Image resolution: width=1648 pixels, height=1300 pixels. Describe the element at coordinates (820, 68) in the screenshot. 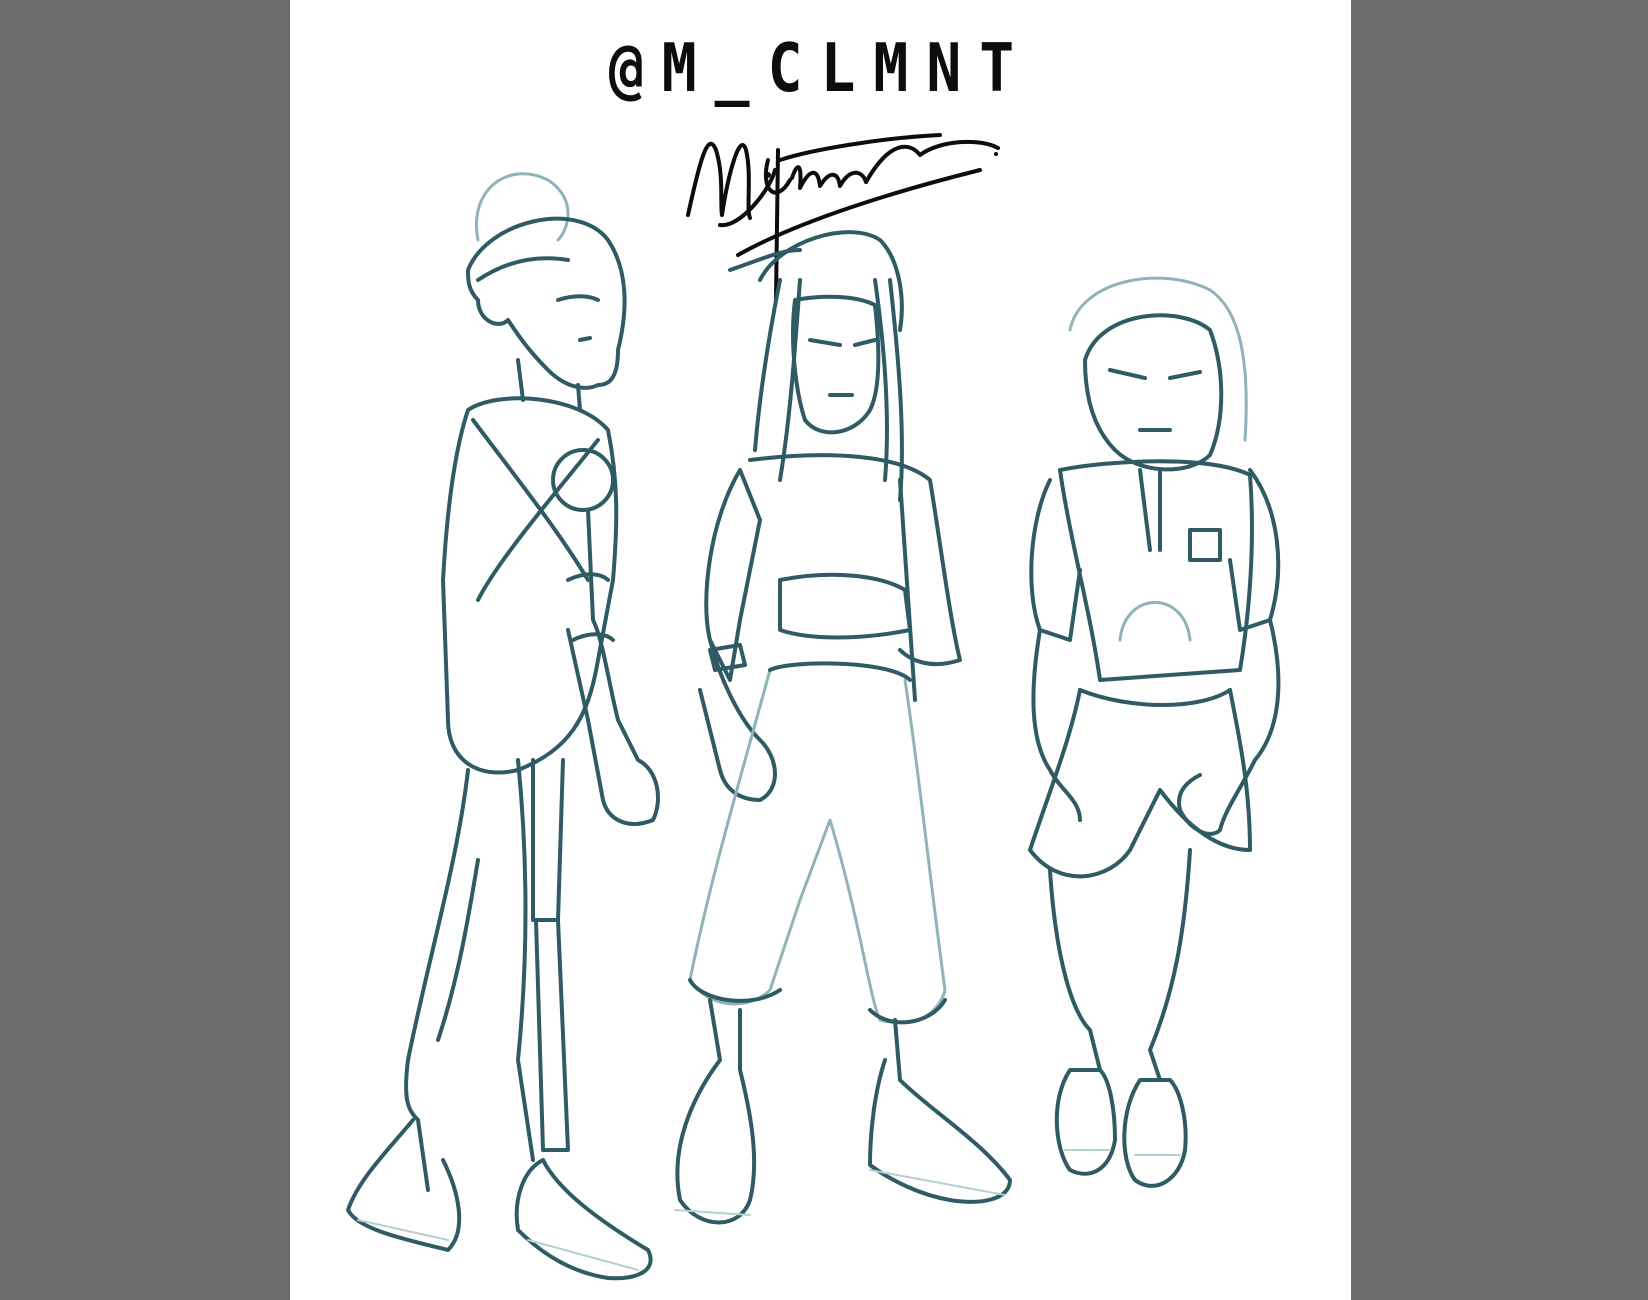

I see `artist-handle: @M_CLMNT` at that location.